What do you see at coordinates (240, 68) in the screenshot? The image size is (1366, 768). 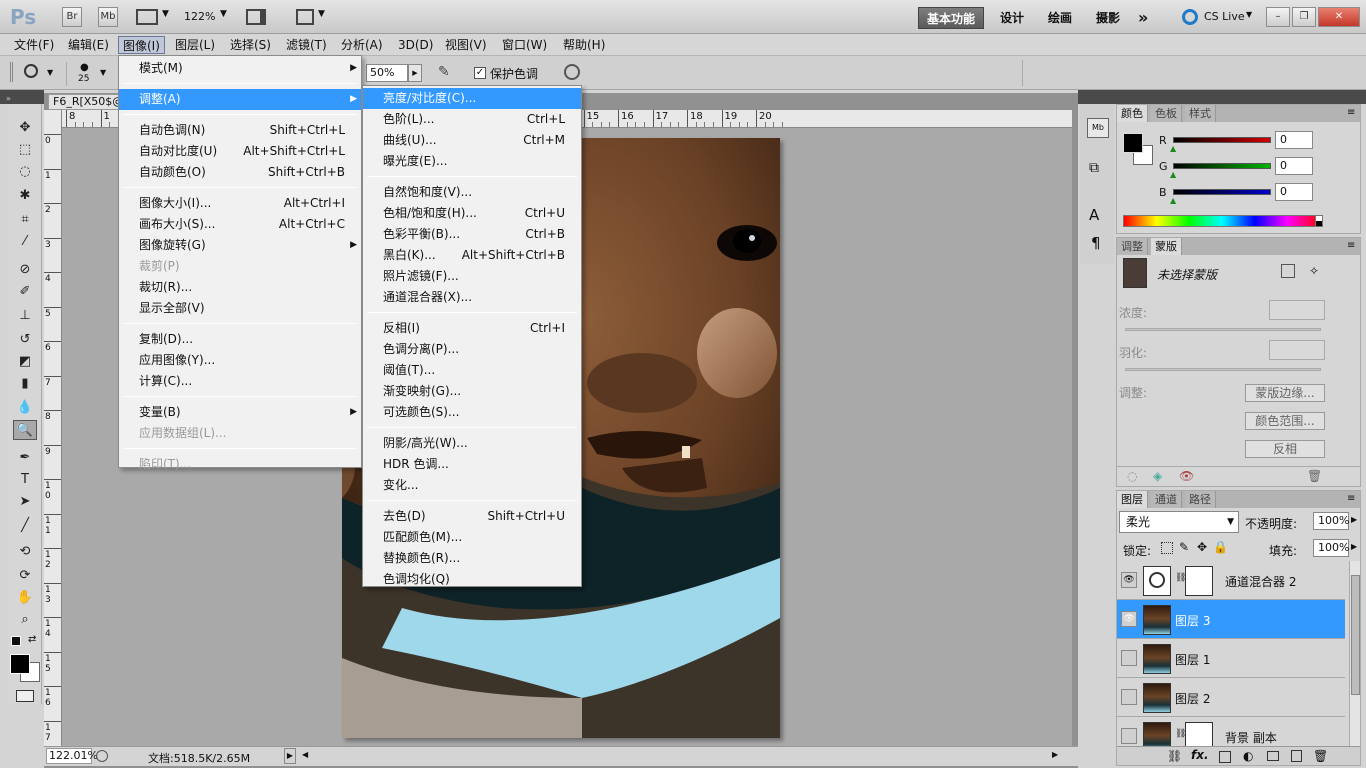 I see `menu-item: 模式(M) ▶` at bounding box center [240, 68].